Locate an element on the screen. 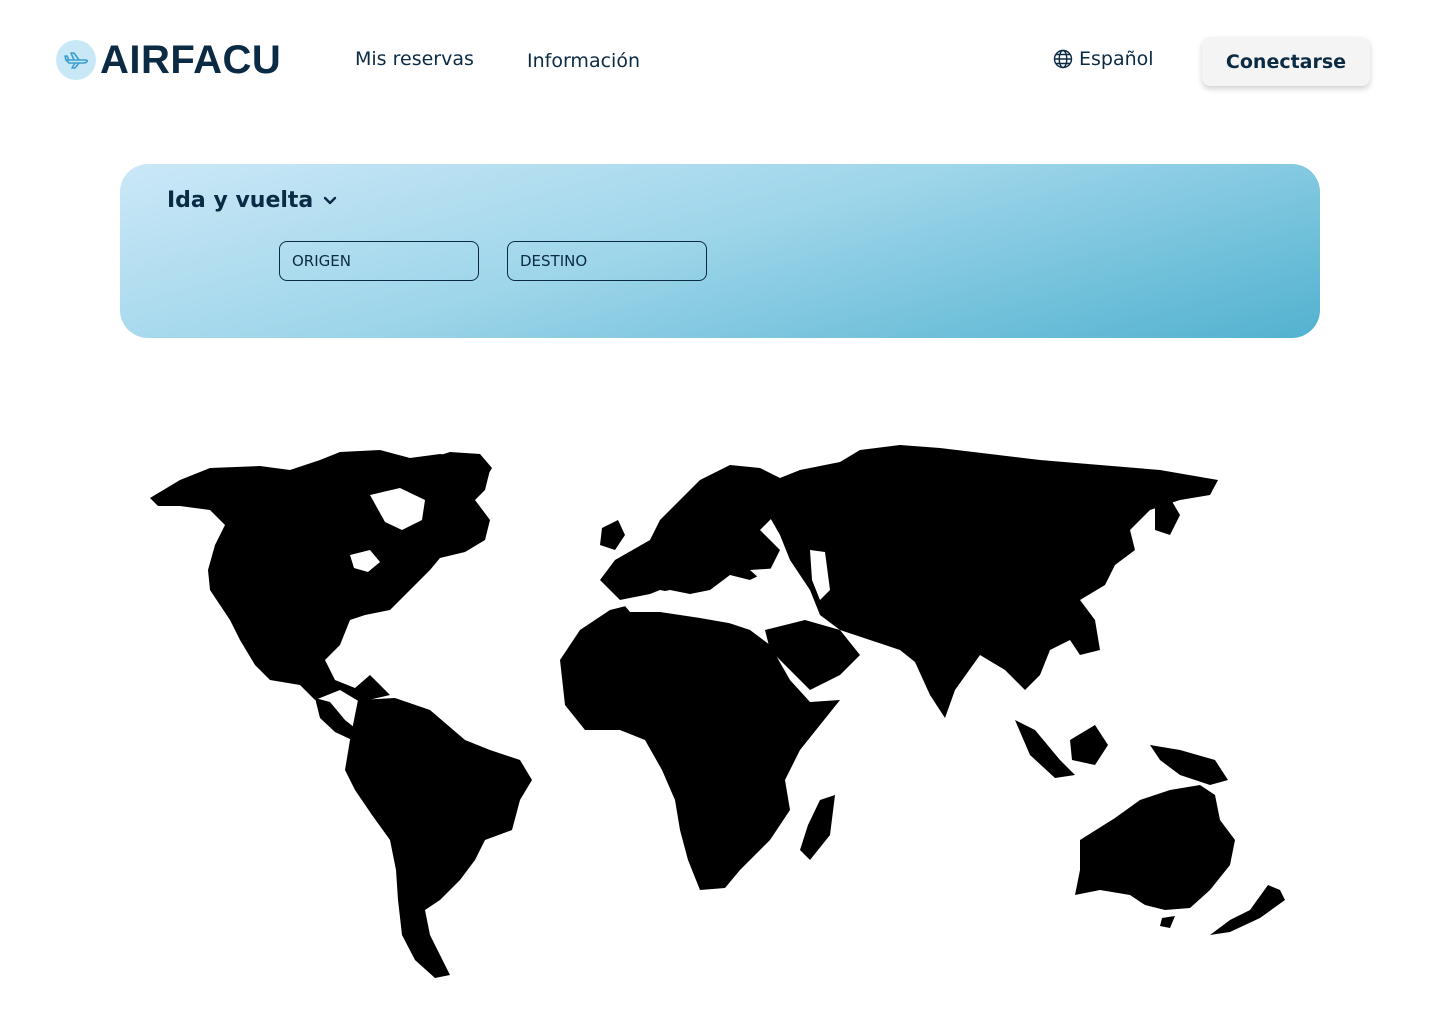 This screenshot has height=1024, width=1440. chevron-down-icon is located at coordinates (330, 200).